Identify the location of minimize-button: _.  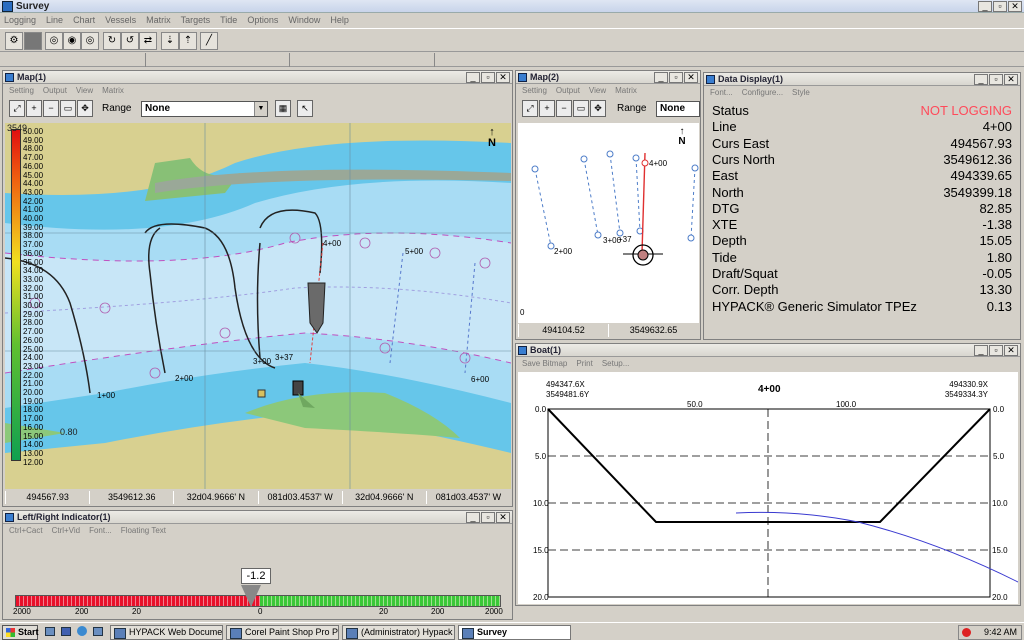
(985, 6).